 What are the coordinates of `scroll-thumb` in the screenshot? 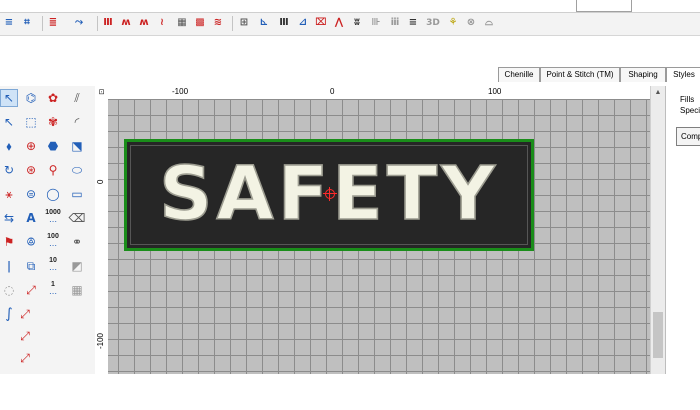 It's located at (658, 335).